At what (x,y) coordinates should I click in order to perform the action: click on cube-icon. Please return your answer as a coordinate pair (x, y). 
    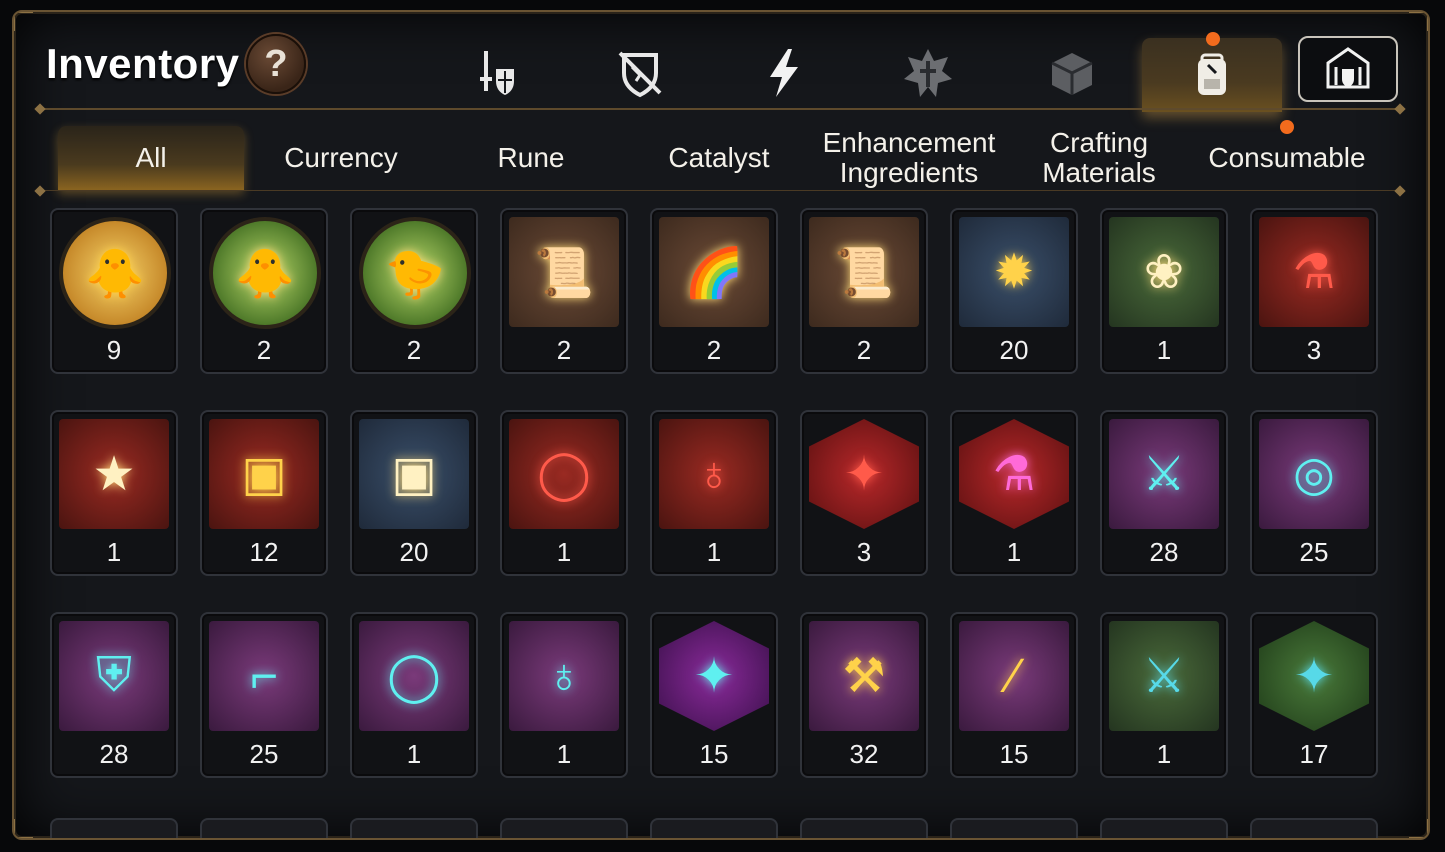
    Looking at the image, I should click on (1072, 73).